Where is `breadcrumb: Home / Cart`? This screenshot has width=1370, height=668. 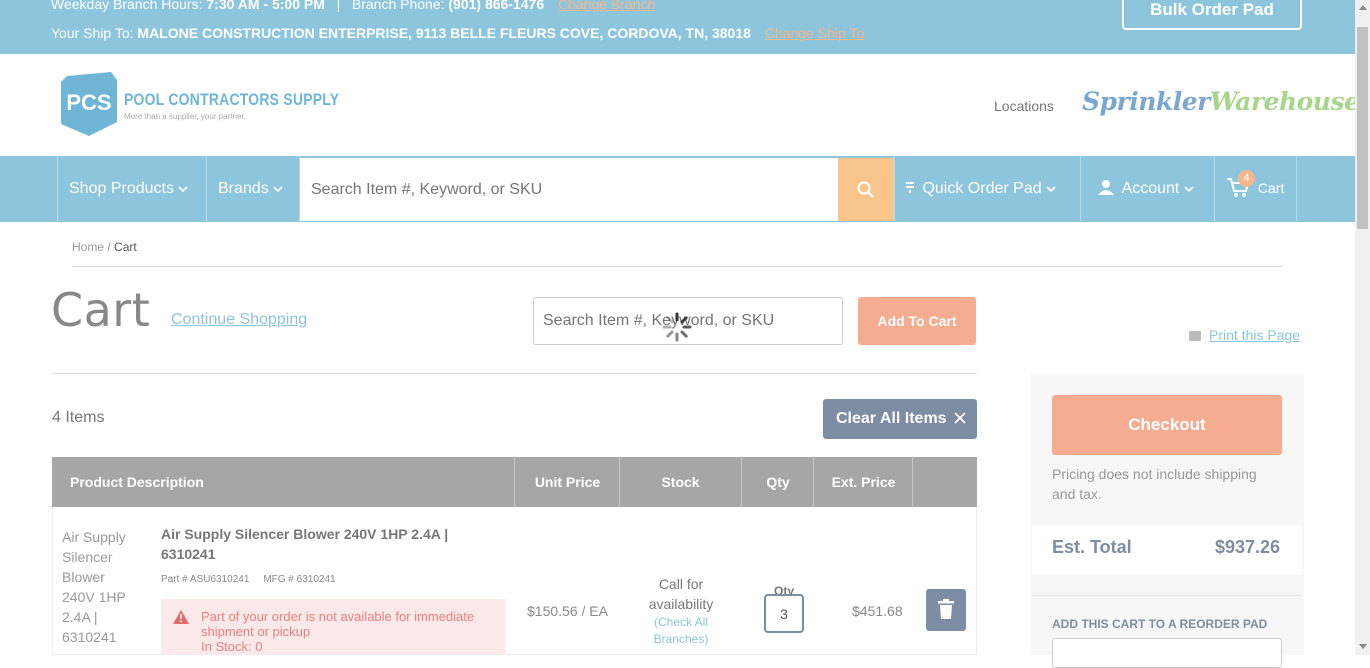
breadcrumb: Home / Cart is located at coordinates (104, 247).